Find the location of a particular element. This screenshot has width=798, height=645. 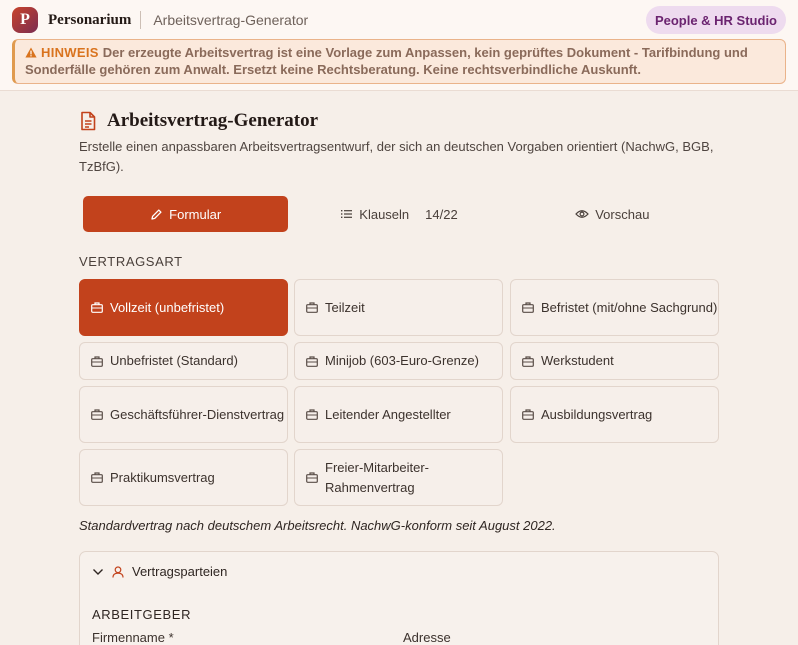

contract-type-label: Praktikumsvertrag is located at coordinates (162, 477).